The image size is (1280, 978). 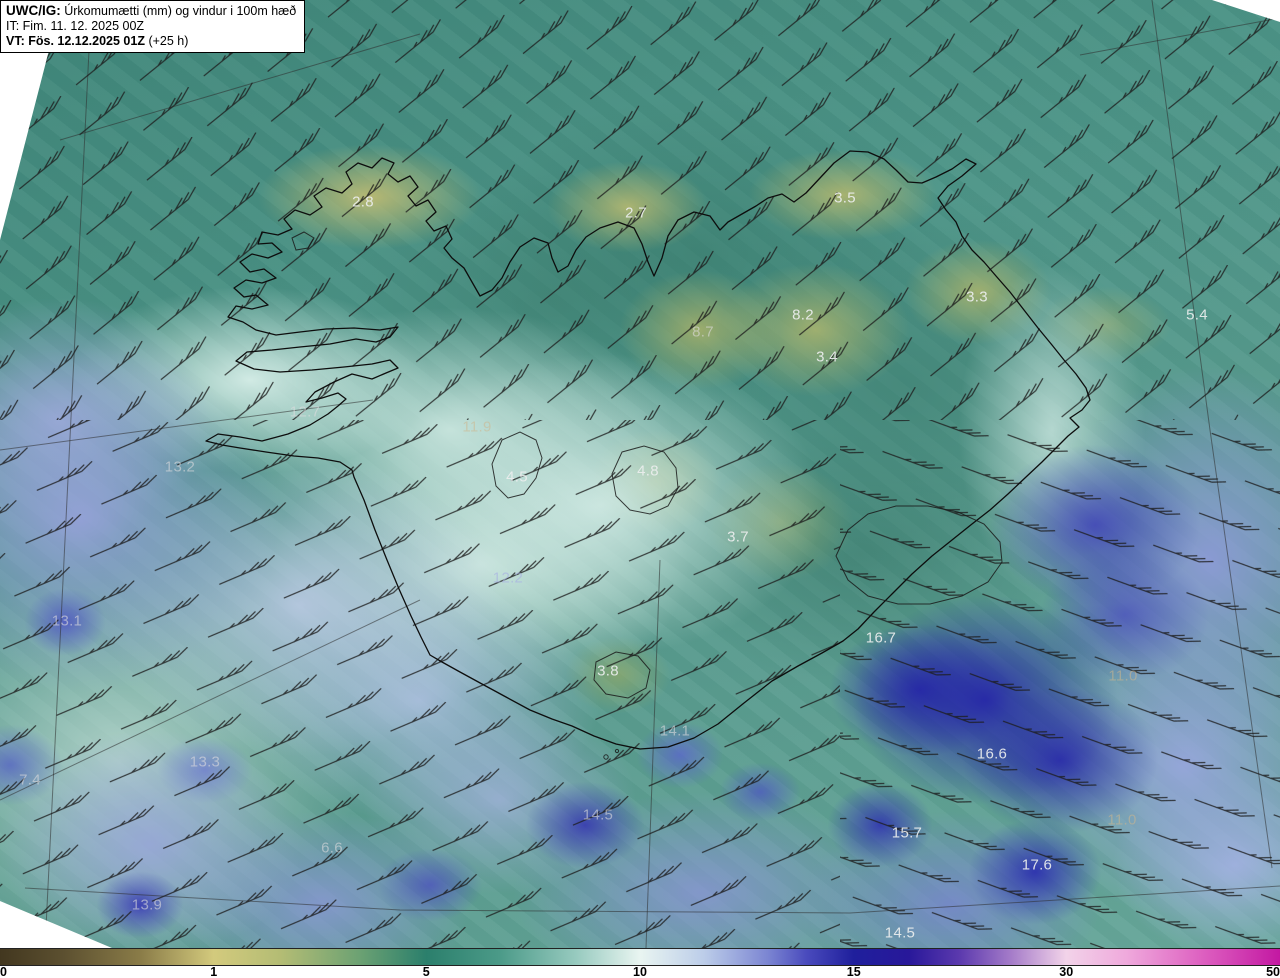 I want to click on value-label: 12.7, so click(x=305, y=412).